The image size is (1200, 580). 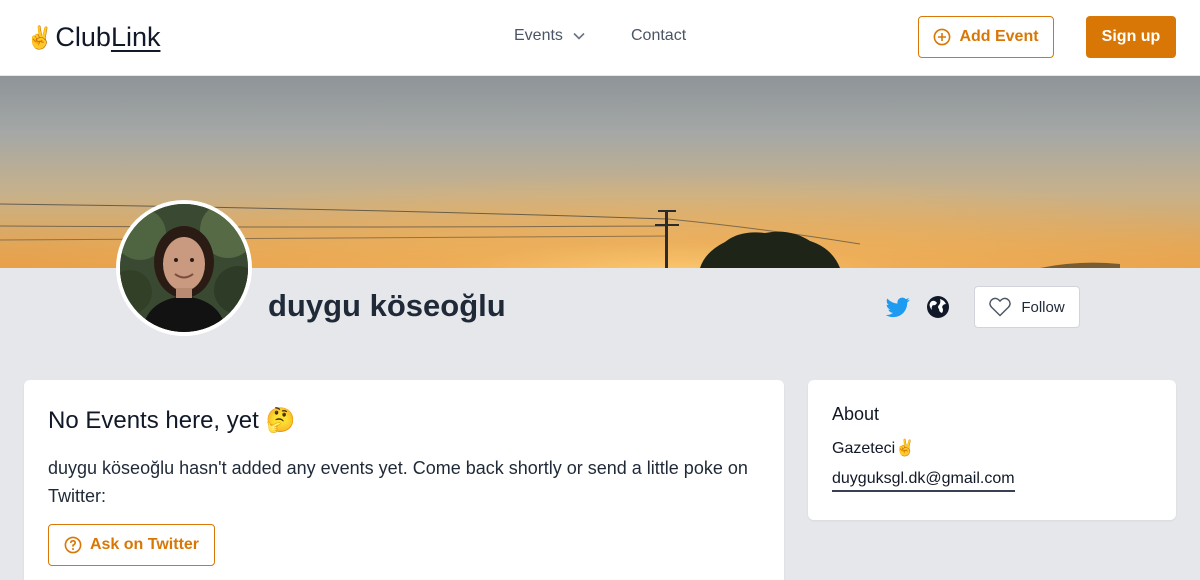 What do you see at coordinates (923, 481) in the screenshot?
I see `about-email-link: duyguksgl.dk@gmail.com` at bounding box center [923, 481].